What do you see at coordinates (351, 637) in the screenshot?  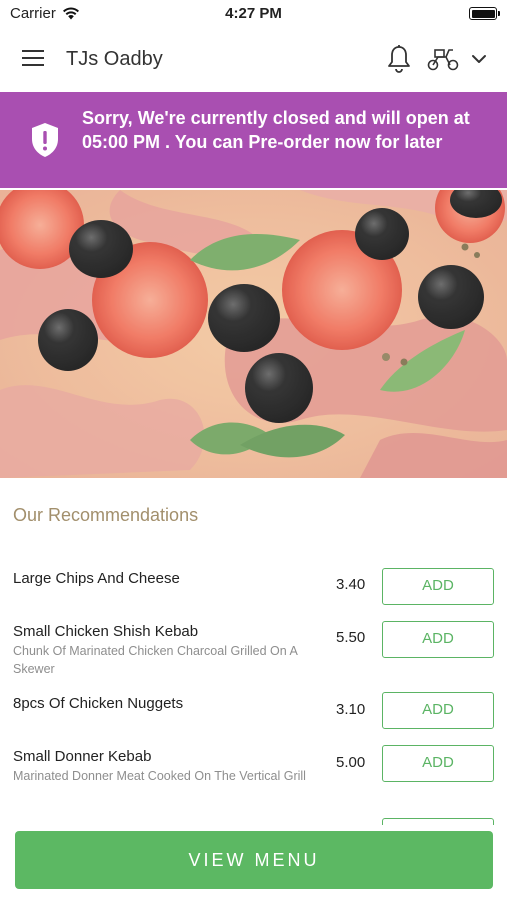 I see `item-price: 5.50` at bounding box center [351, 637].